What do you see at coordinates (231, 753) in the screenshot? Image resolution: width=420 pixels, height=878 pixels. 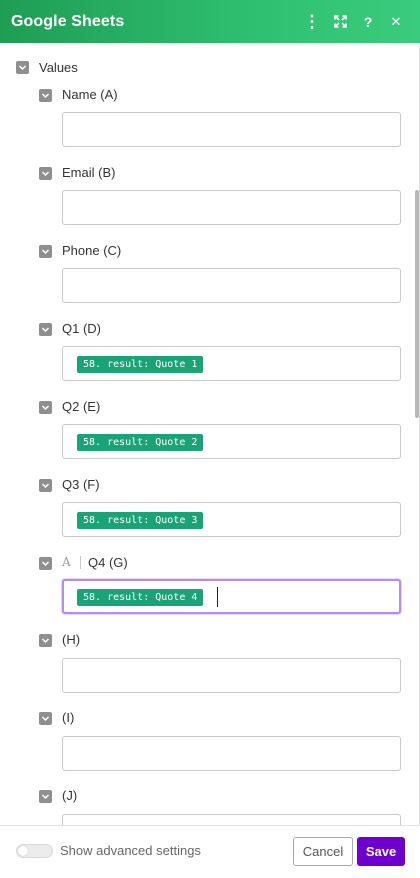 I see `i-input` at bounding box center [231, 753].